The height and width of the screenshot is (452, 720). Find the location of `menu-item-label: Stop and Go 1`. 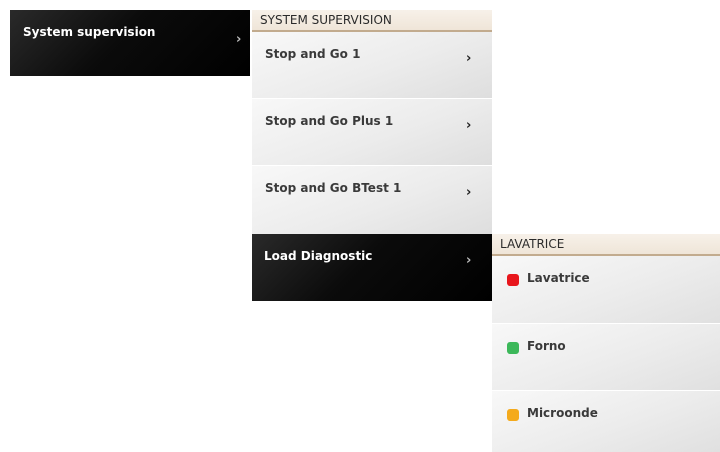

menu-item-label: Stop and Go 1 is located at coordinates (313, 54).